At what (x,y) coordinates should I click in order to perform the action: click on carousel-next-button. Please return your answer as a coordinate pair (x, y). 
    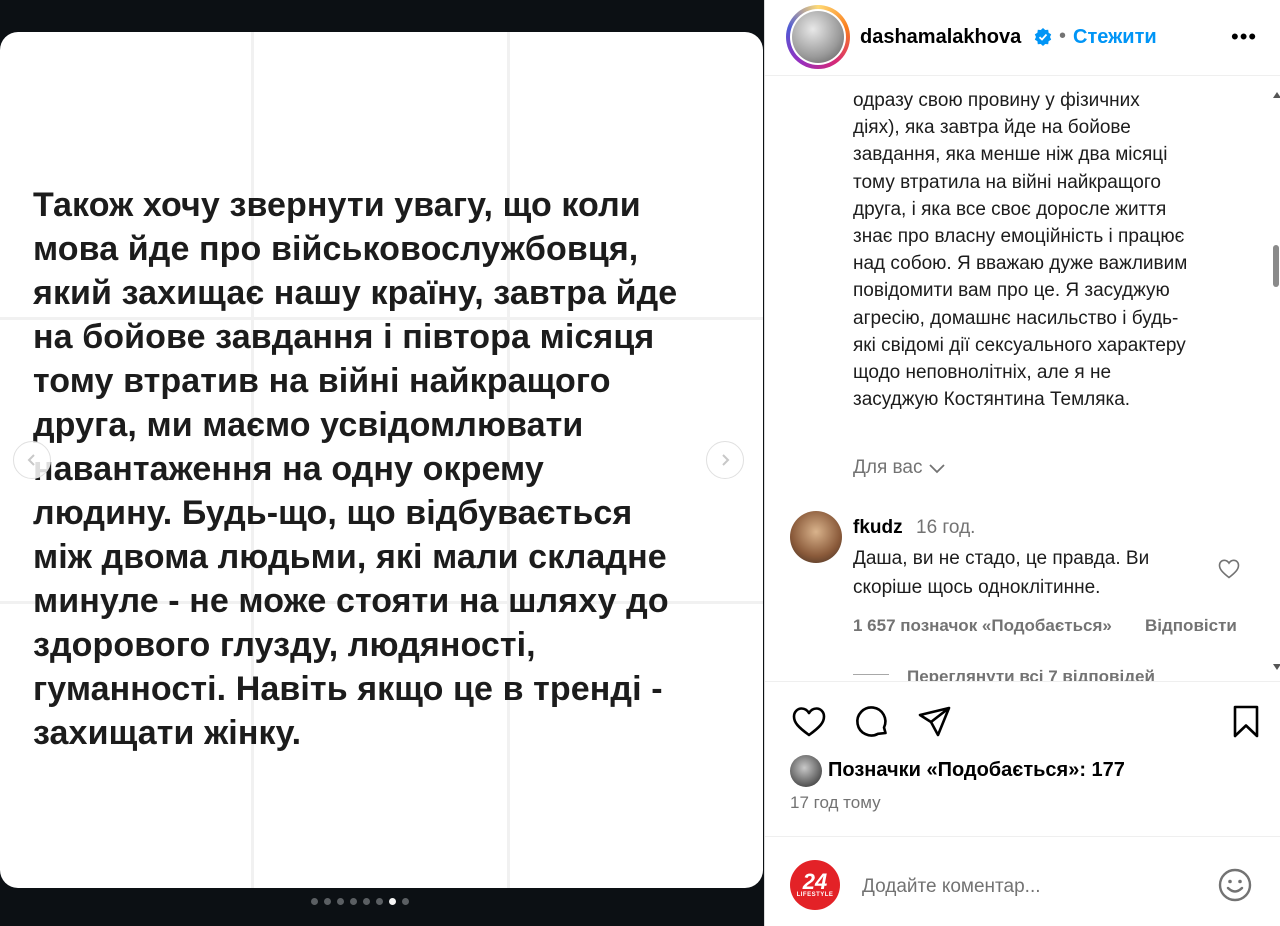
    Looking at the image, I should click on (725, 460).